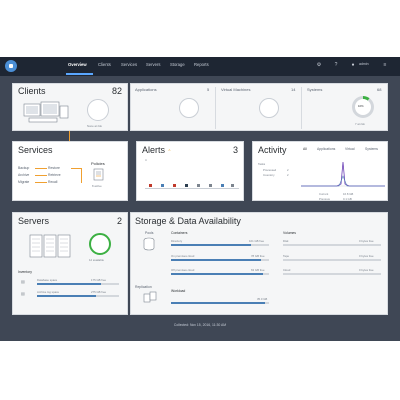 This screenshot has width=400, height=400. What do you see at coordinates (220, 245) in the screenshot?
I see `container-directory-bar` at bounding box center [220, 245].